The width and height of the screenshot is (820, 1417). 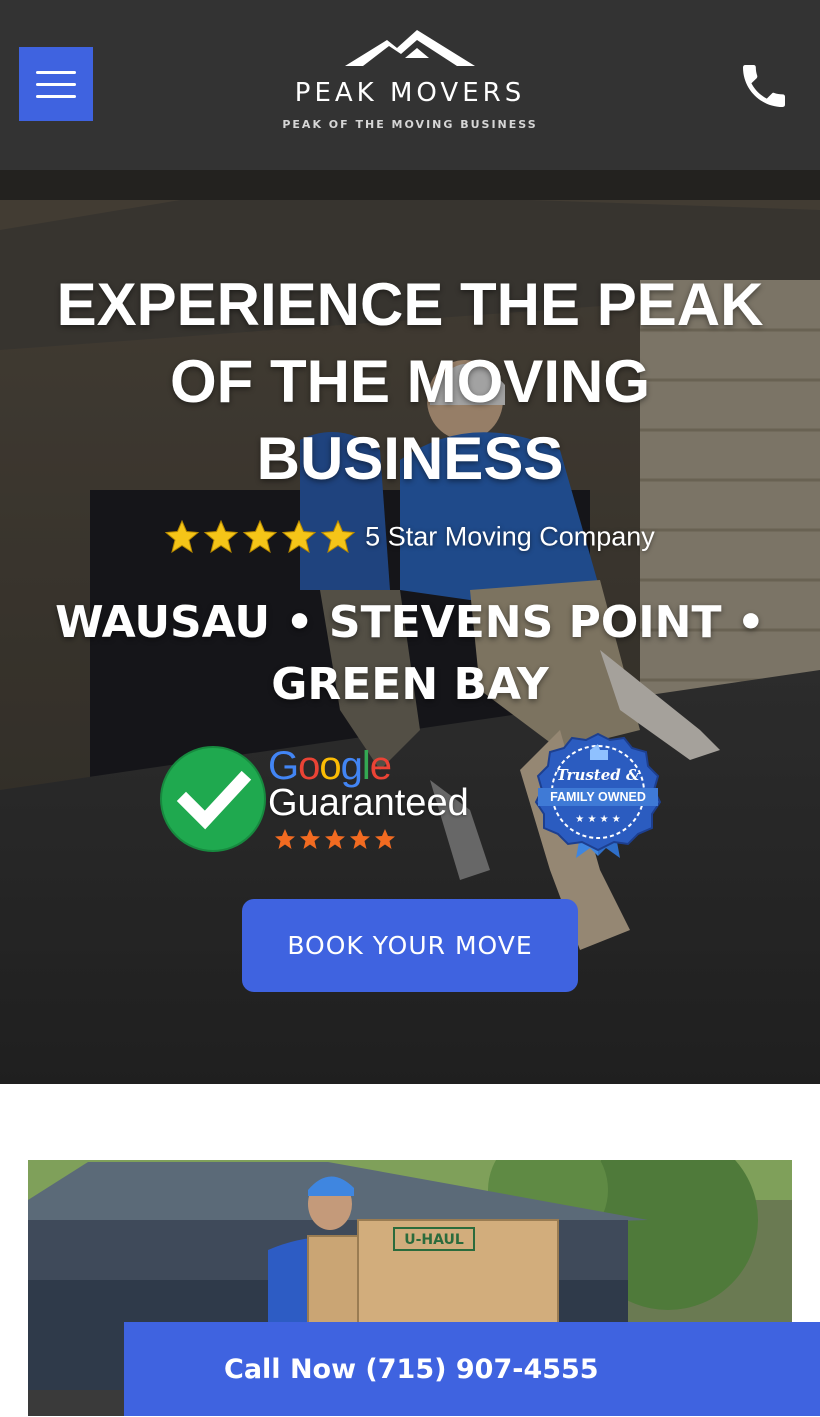 I want to click on call-now-button: Call Now (715) 907-4555, so click(x=472, y=1369).